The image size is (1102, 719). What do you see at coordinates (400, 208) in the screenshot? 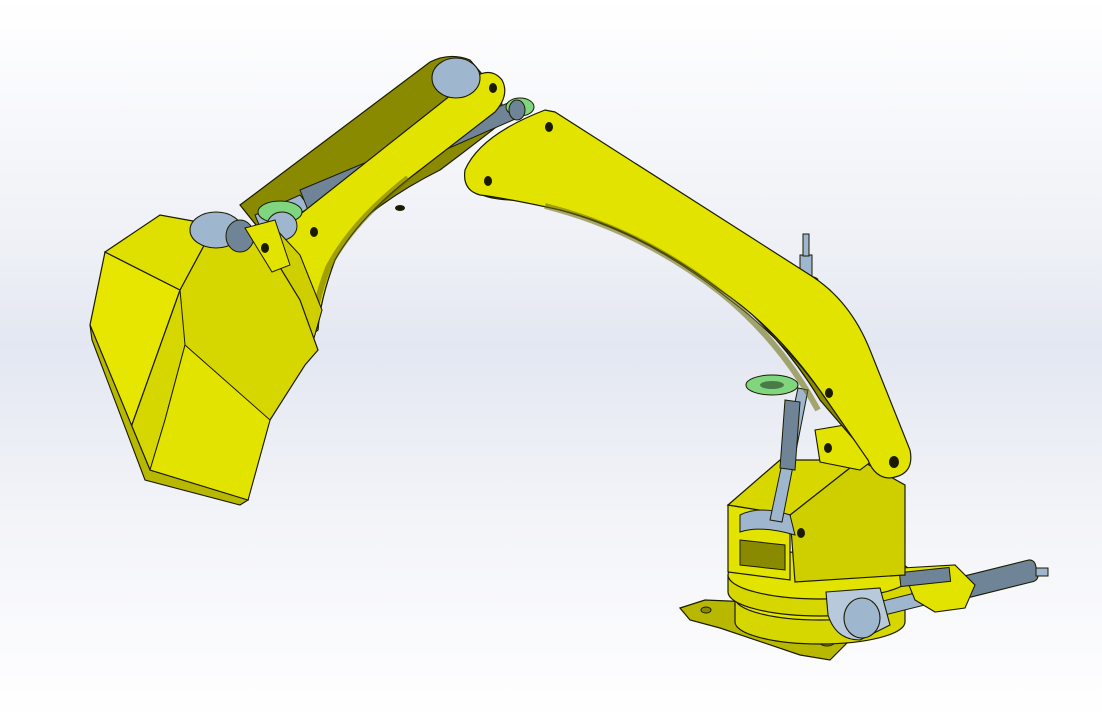
I see `stick-bolt` at bounding box center [400, 208].